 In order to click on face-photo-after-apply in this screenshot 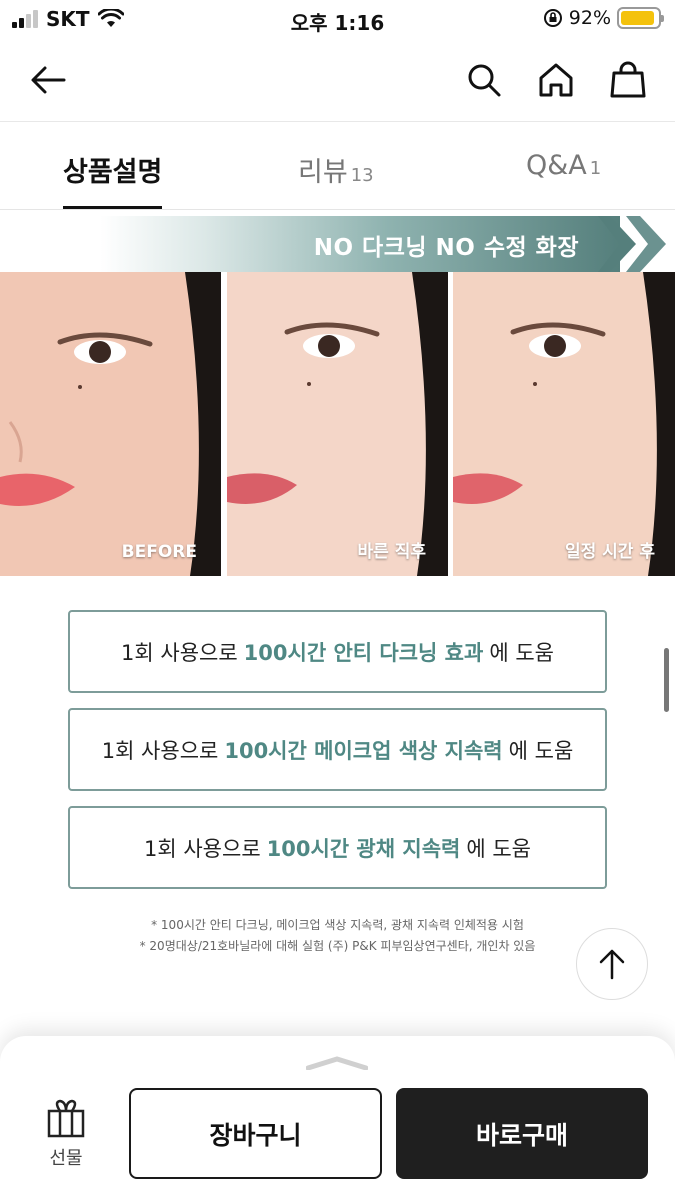, I will do `click(337, 424)`.